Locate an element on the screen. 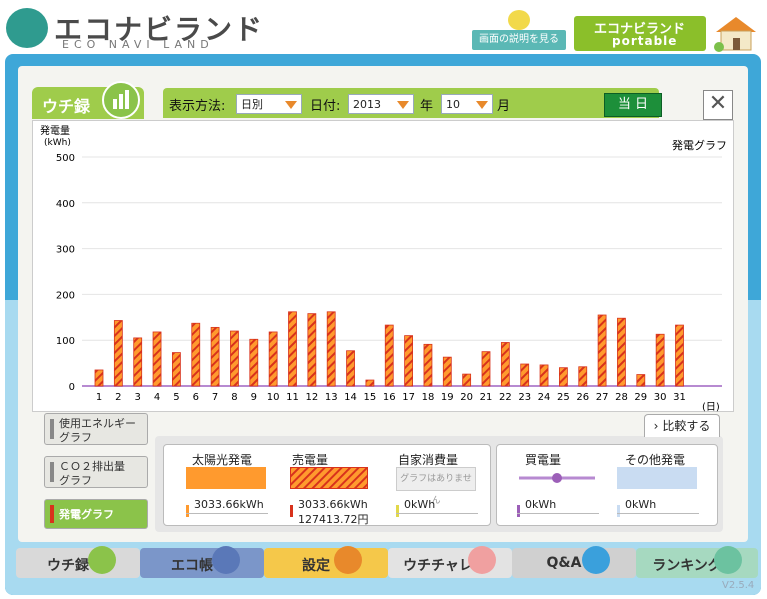 The image size is (767, 599). x-tick-label: 16 is located at coordinates (389, 397).